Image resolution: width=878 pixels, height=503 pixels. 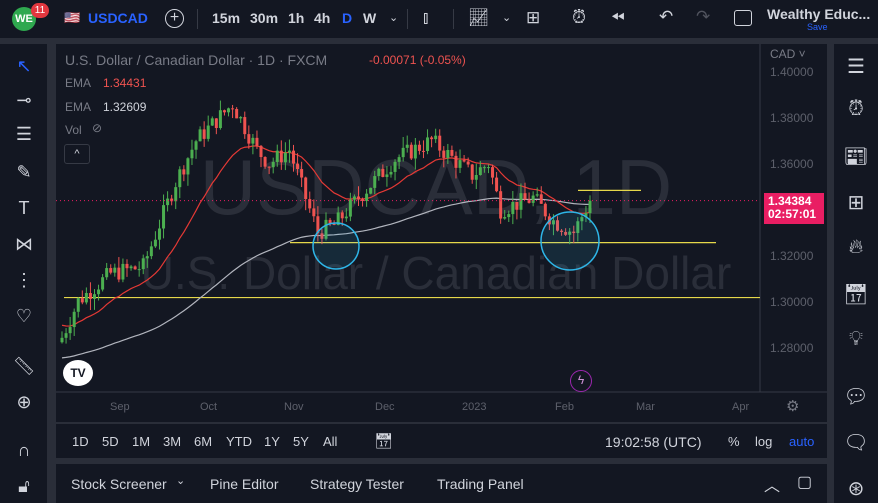 I want to click on interval-15m: 15m, so click(x=226, y=18).